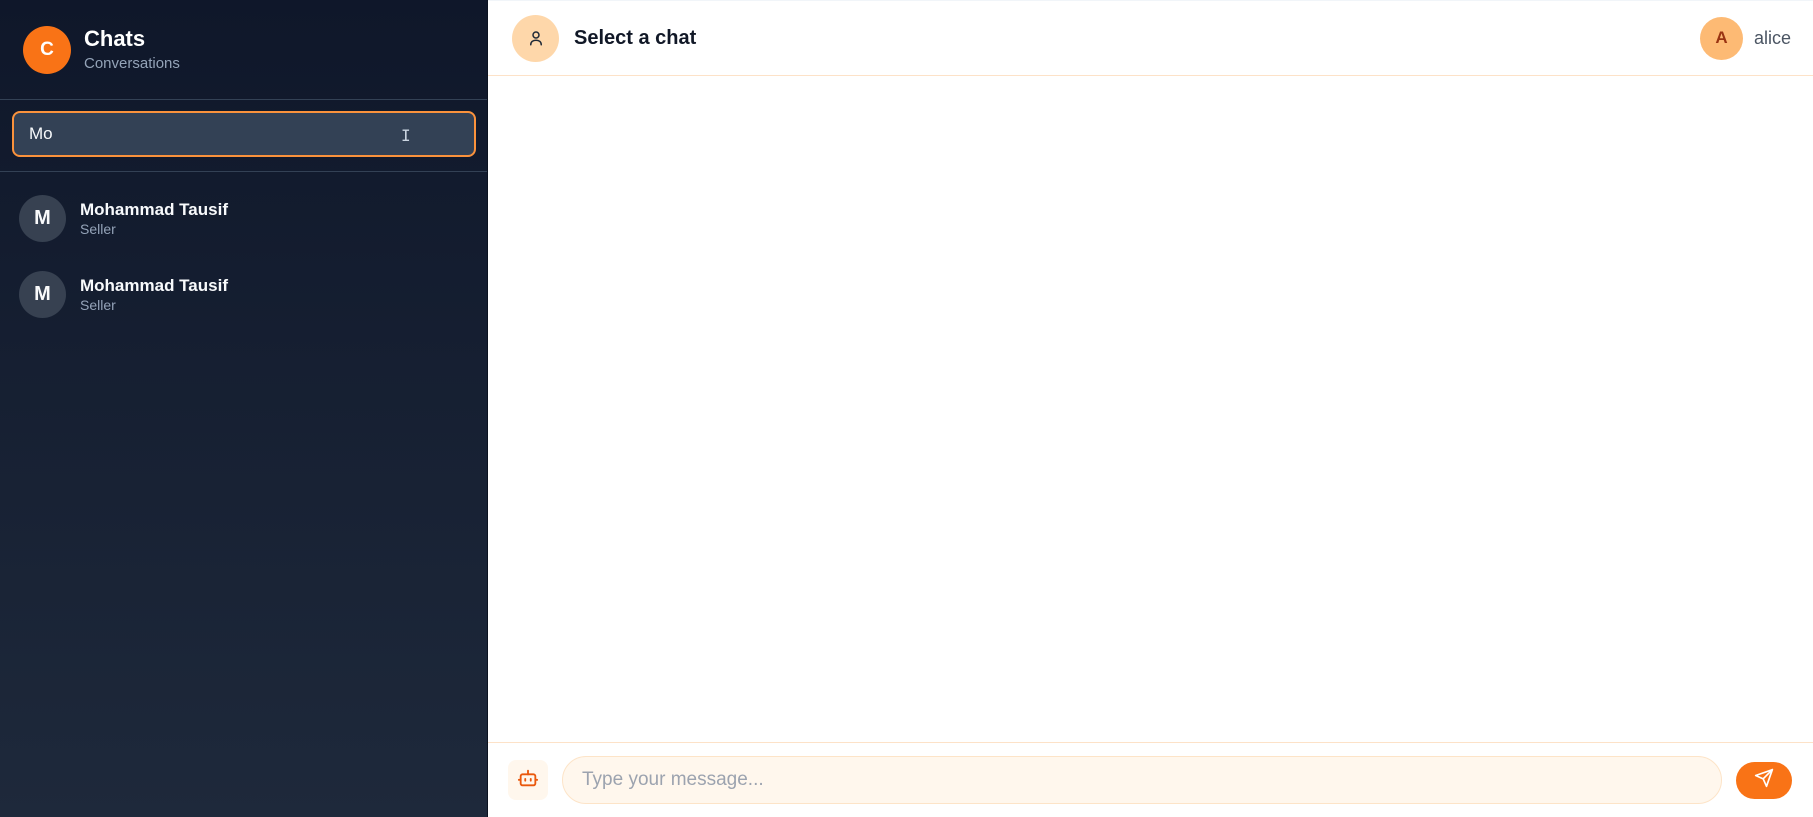 The height and width of the screenshot is (817, 1813). I want to click on text-cursor-icon: I, so click(406, 135).